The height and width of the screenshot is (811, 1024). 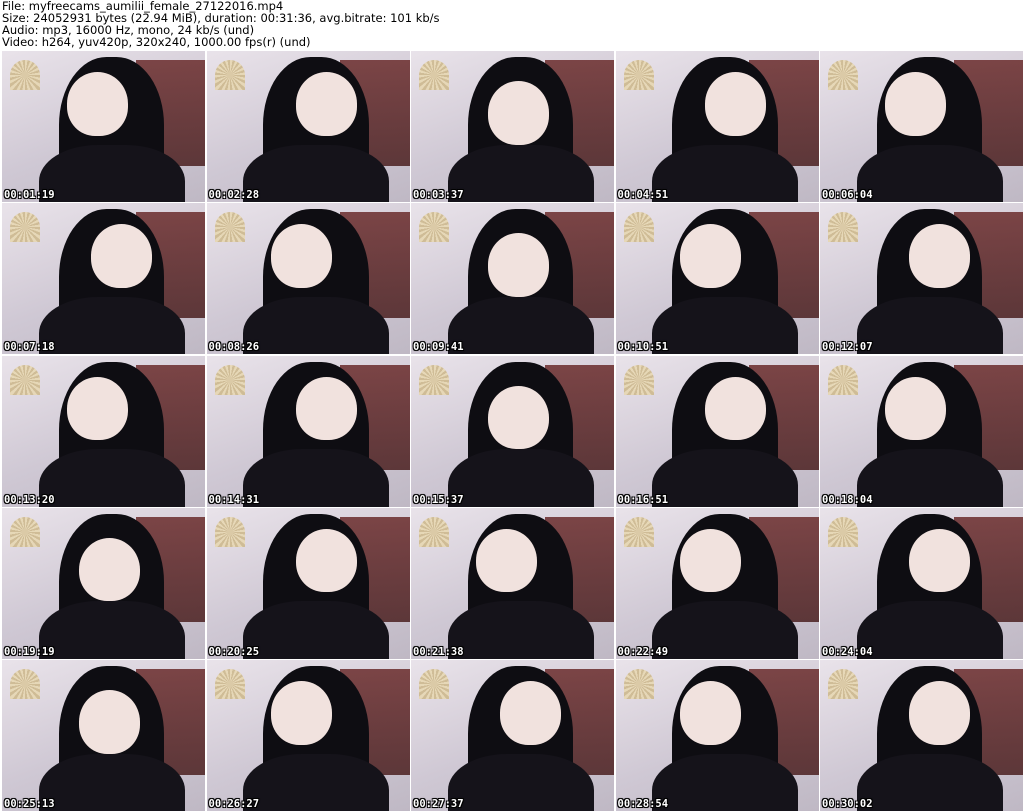 I want to click on thumbnail: 00:25:13, so click(x=103, y=735).